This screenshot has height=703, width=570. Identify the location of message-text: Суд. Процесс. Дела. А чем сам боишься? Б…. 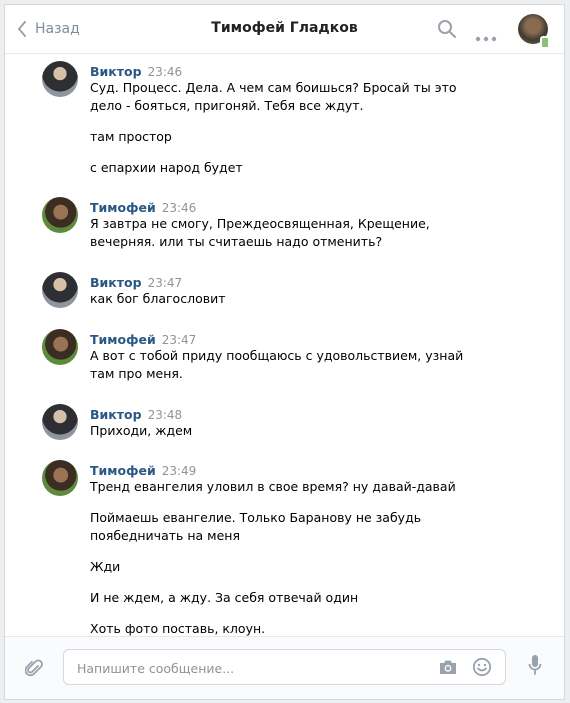
(273, 96).